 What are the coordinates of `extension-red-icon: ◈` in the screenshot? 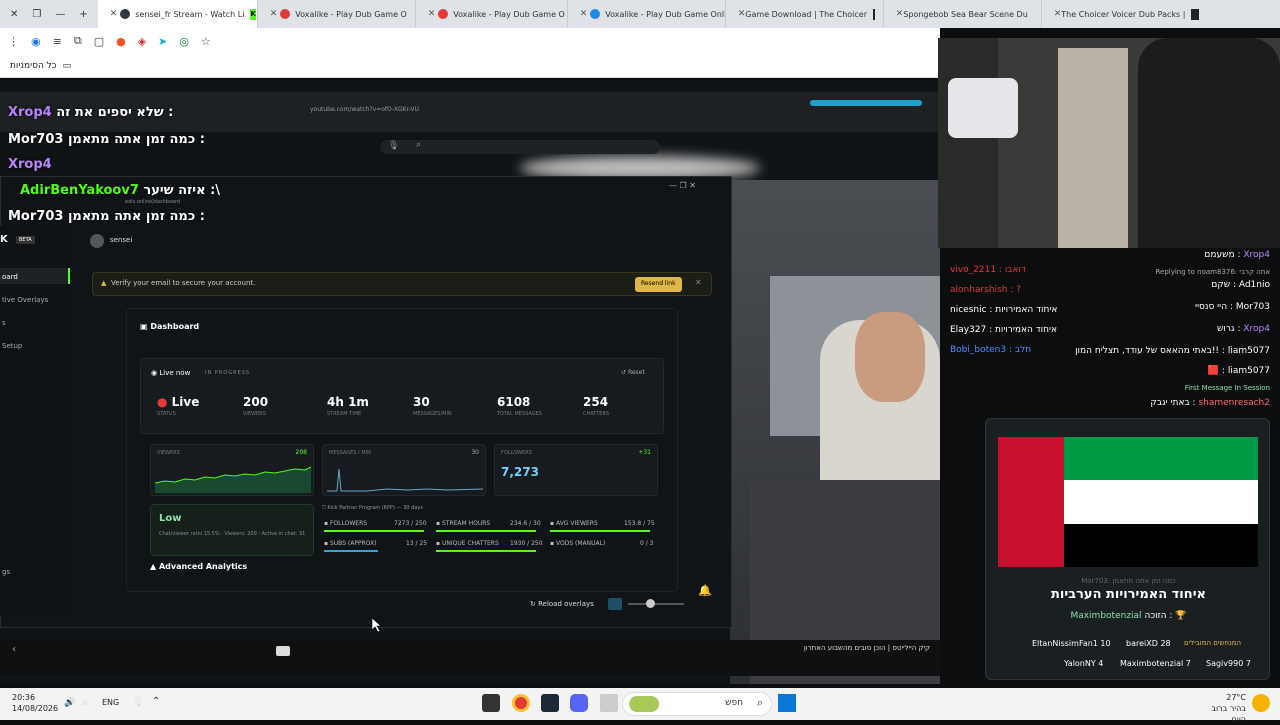 It's located at (142, 41).